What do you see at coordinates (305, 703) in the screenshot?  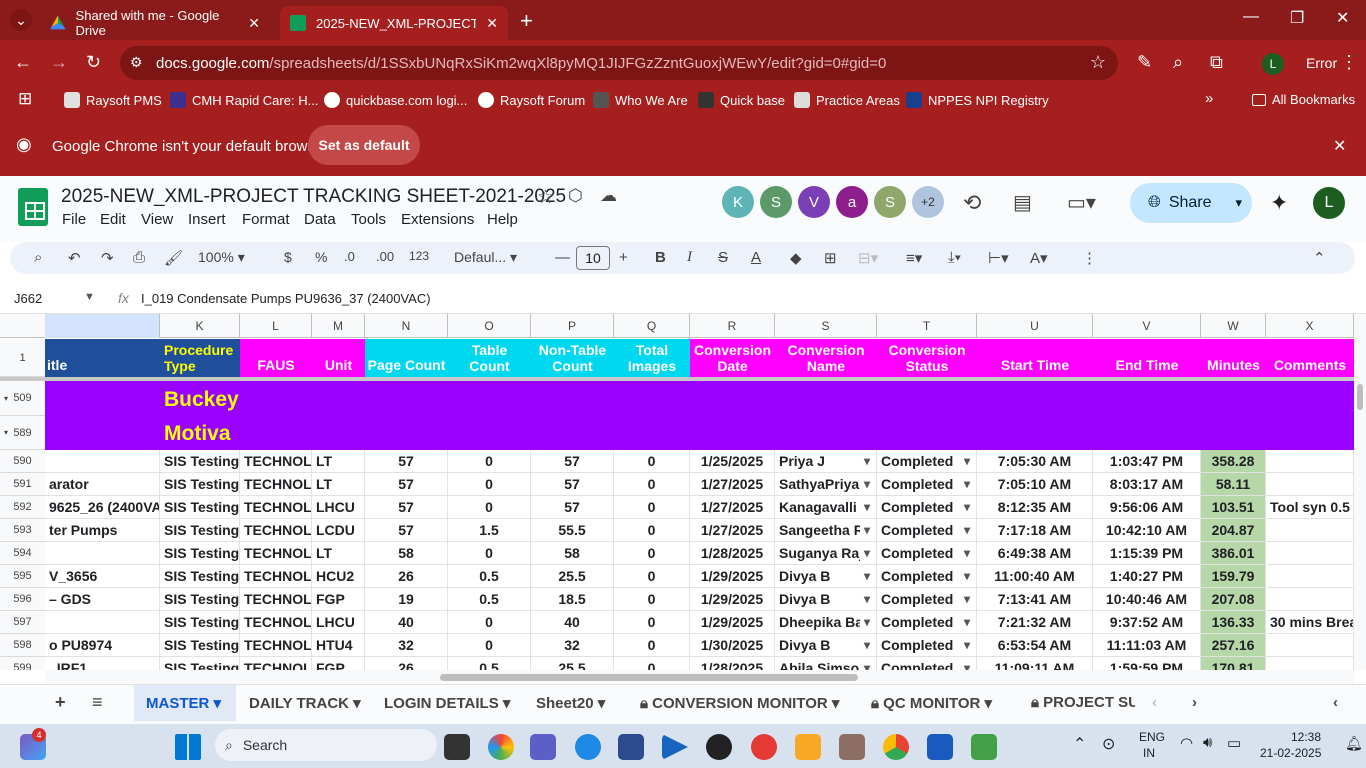 I see `sheet-tab-daily-track: DAILY TRACK ▾` at bounding box center [305, 703].